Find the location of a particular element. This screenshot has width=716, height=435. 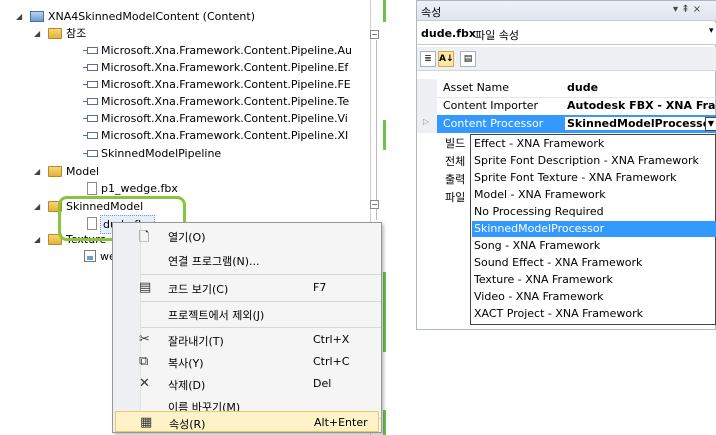

dropdown-option: Texture - XNA Framework is located at coordinates (594, 280).